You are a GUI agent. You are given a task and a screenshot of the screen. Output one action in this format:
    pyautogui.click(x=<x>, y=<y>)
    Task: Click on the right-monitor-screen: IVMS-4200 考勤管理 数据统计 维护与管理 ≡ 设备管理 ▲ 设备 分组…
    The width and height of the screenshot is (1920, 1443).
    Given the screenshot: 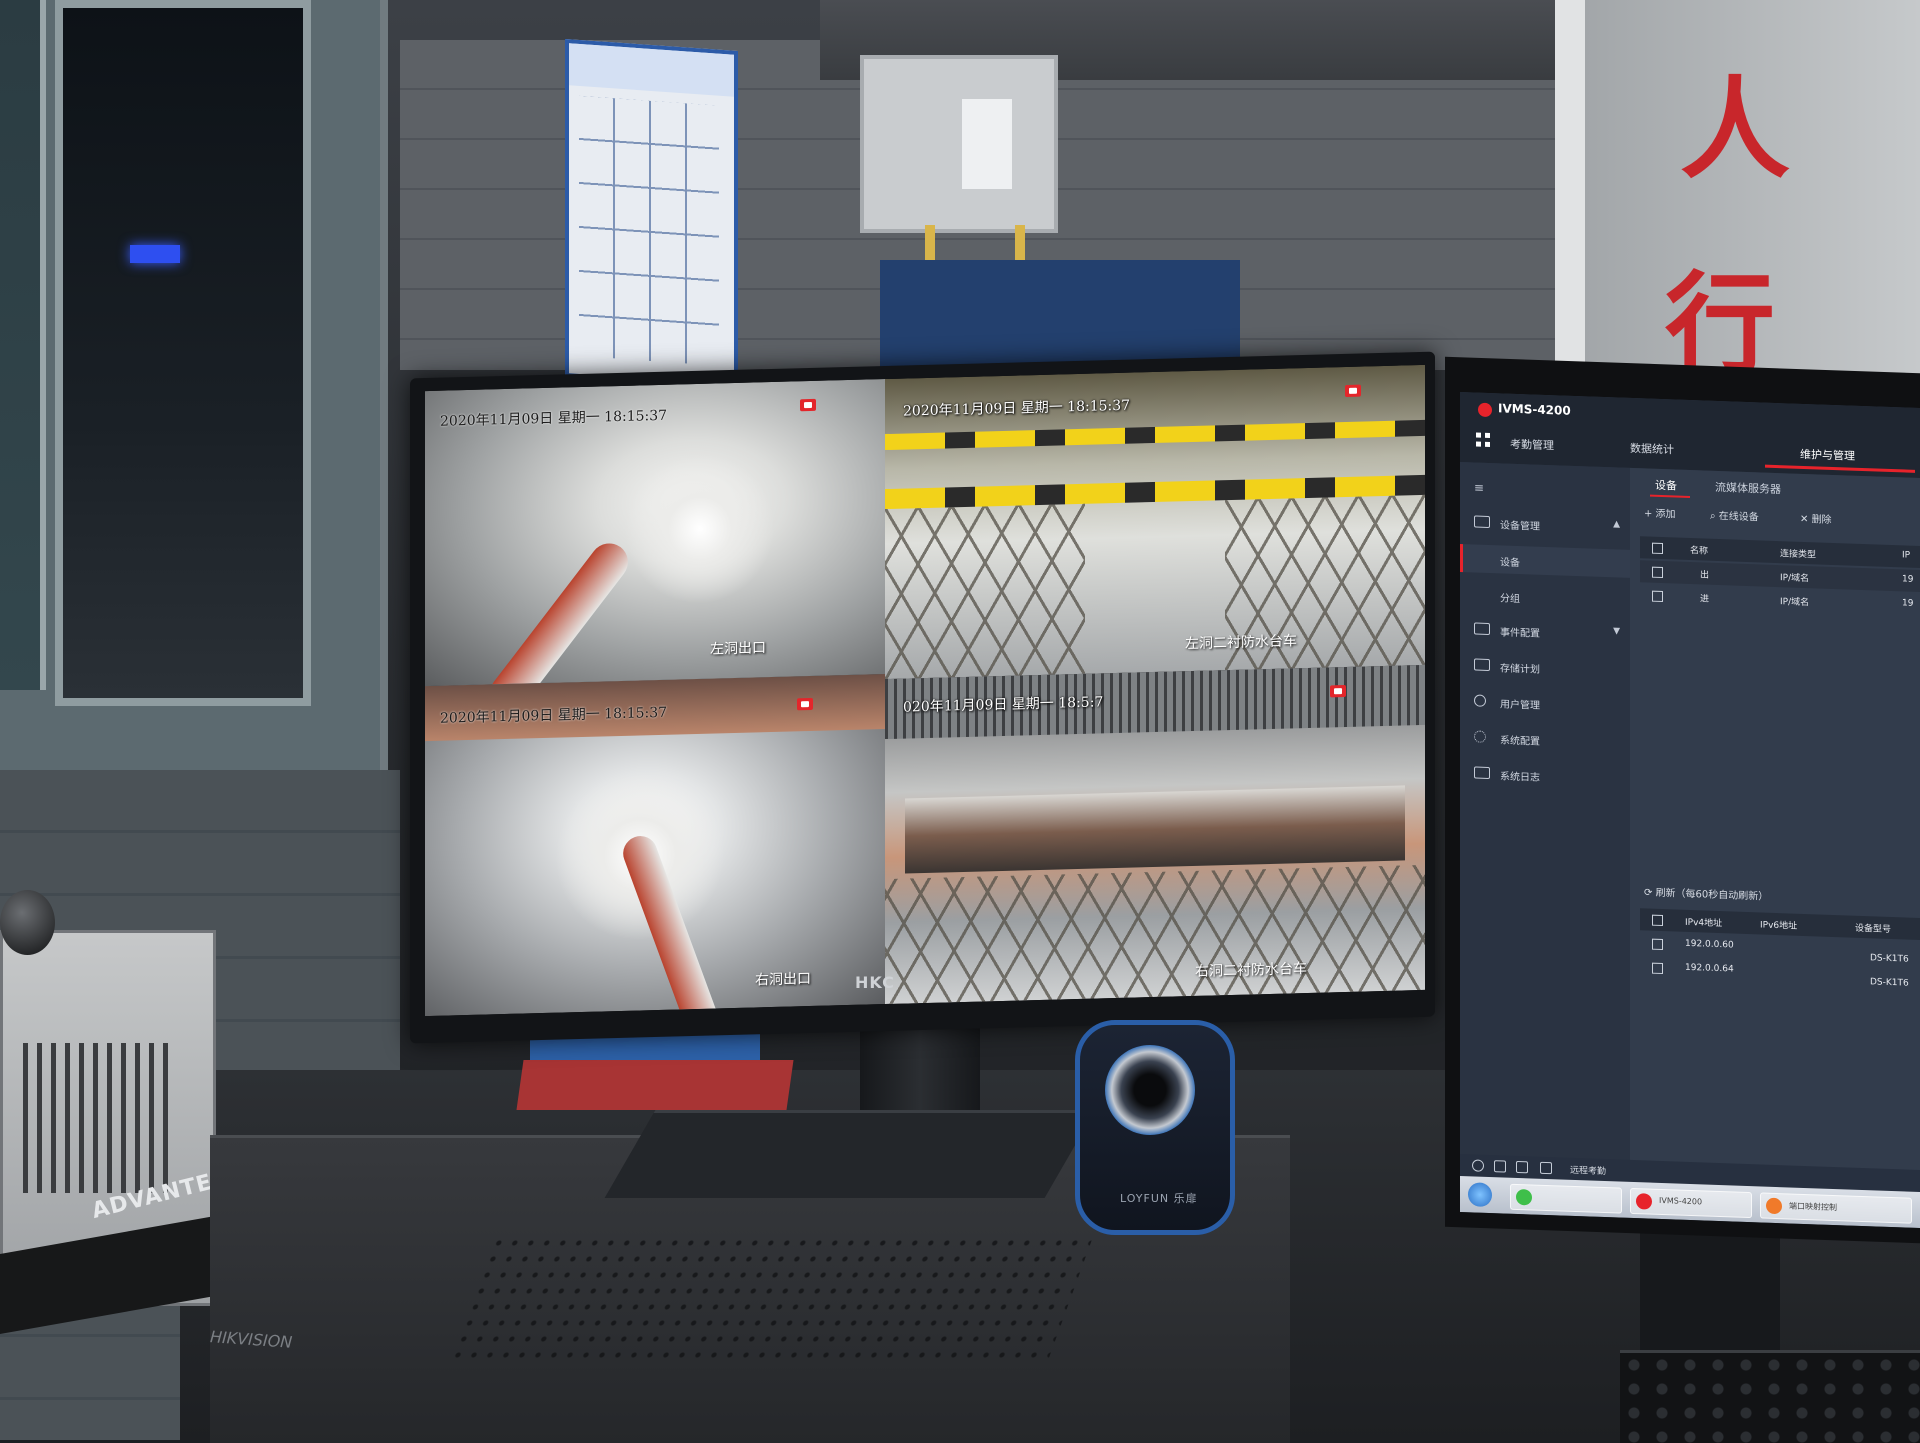 What is the action you would take?
    pyautogui.click(x=1690, y=810)
    